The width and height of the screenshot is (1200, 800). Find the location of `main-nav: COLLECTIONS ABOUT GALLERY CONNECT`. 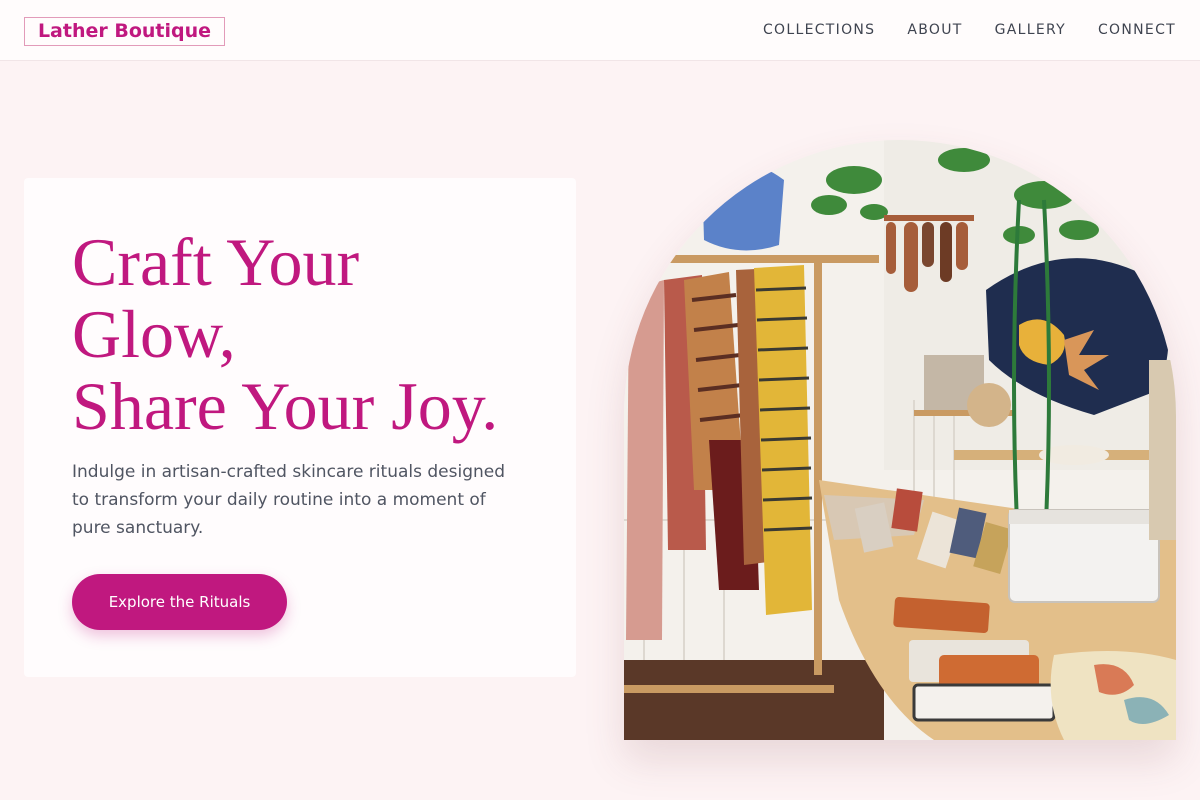

main-nav: COLLECTIONS ABOUT GALLERY CONNECT is located at coordinates (969, 30).